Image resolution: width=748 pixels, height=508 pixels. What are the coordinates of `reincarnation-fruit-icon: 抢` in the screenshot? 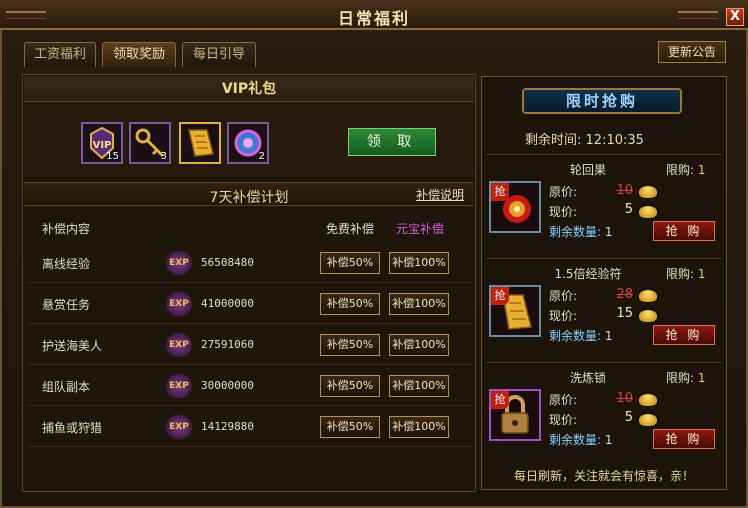 It's located at (515, 207).